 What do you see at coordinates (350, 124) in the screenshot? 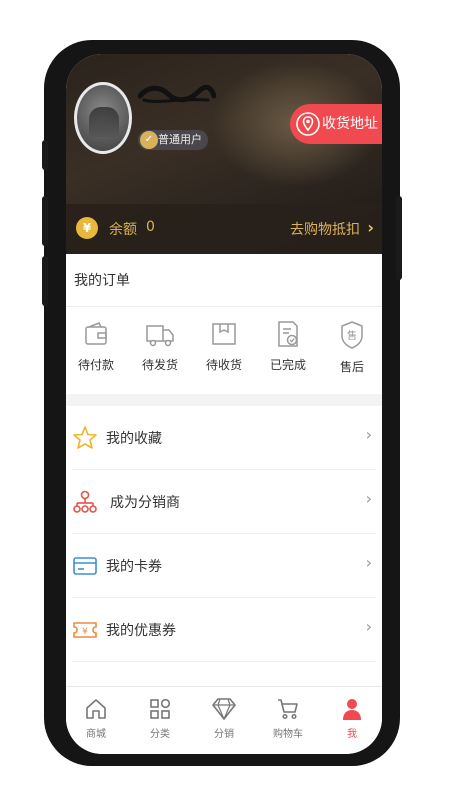
I see `address-button-label: 收货地址` at bounding box center [350, 124].